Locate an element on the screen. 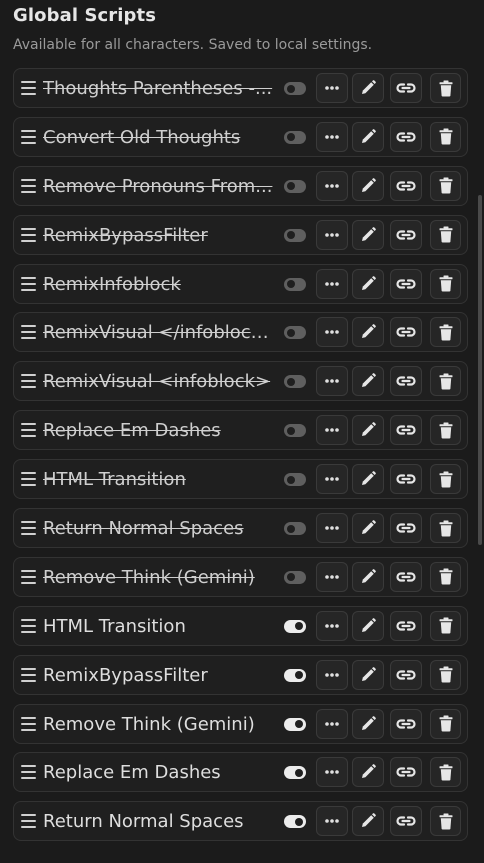 The width and height of the screenshot is (484, 863). script-row: Return Normal Spaces is located at coordinates (240, 528).